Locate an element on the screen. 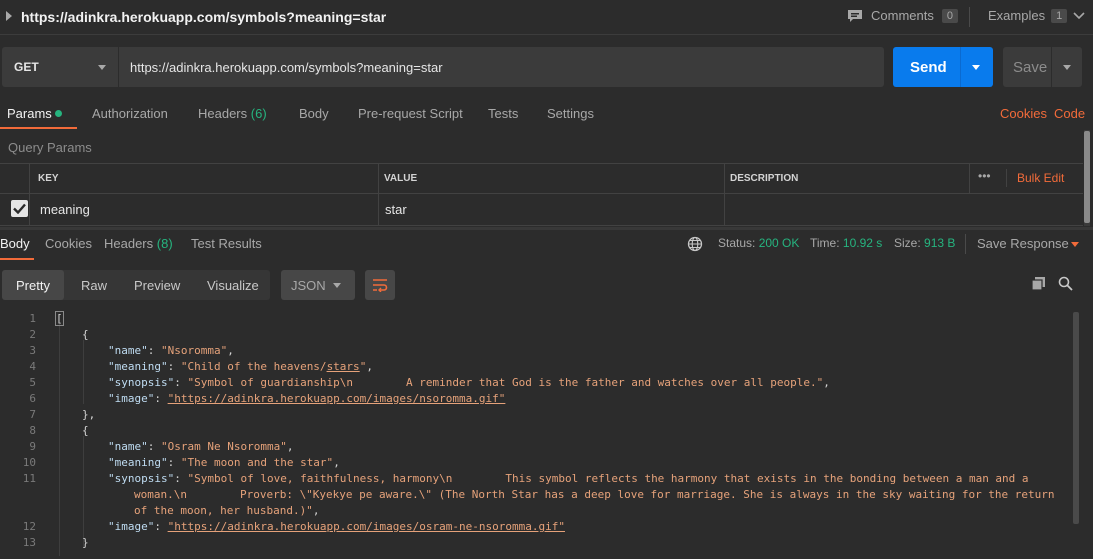 This screenshot has height=559, width=1093. tab-prerequest-script: Pre-request Script is located at coordinates (410, 113).